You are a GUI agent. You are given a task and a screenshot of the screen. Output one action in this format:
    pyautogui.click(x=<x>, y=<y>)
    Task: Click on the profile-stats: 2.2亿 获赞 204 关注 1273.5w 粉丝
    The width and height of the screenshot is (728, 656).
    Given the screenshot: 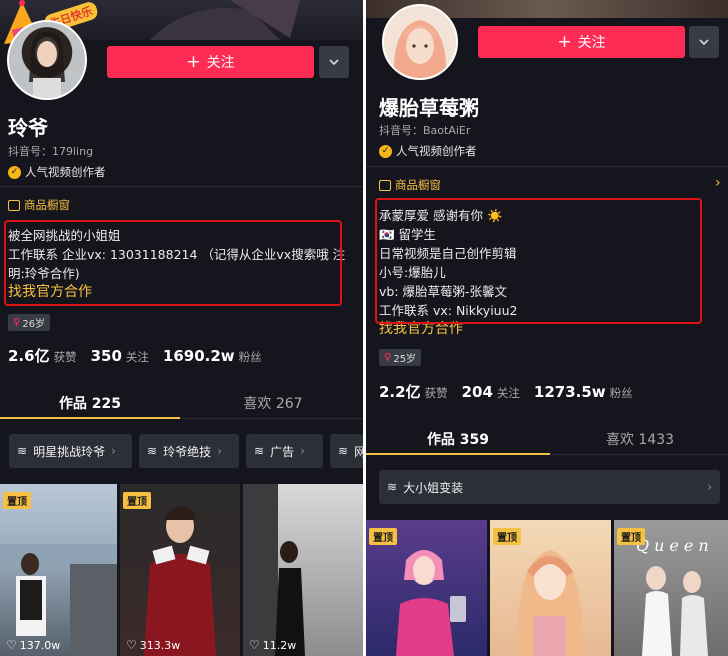 What is the action you would take?
    pyautogui.click(x=513, y=391)
    